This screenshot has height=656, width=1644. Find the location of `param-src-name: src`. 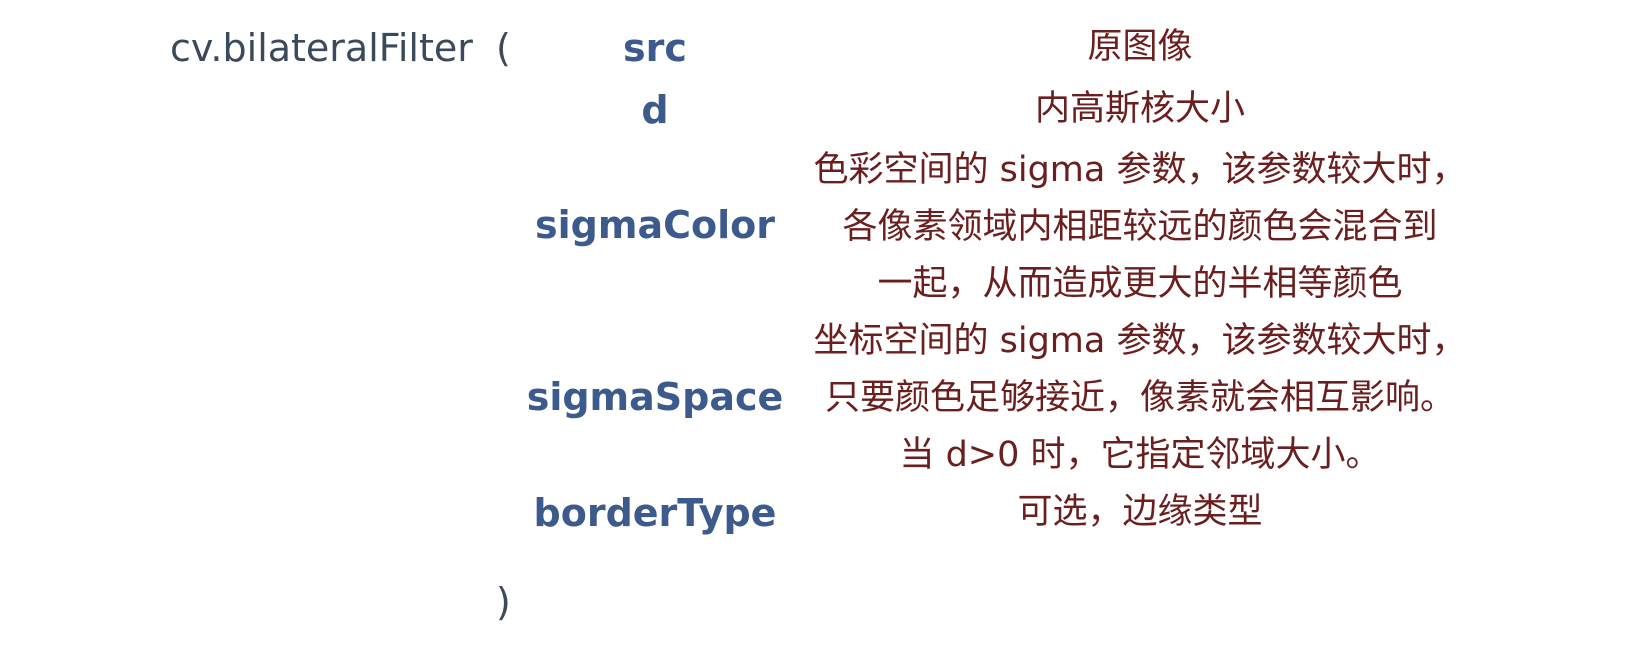

param-src-name: src is located at coordinates (655, 48).